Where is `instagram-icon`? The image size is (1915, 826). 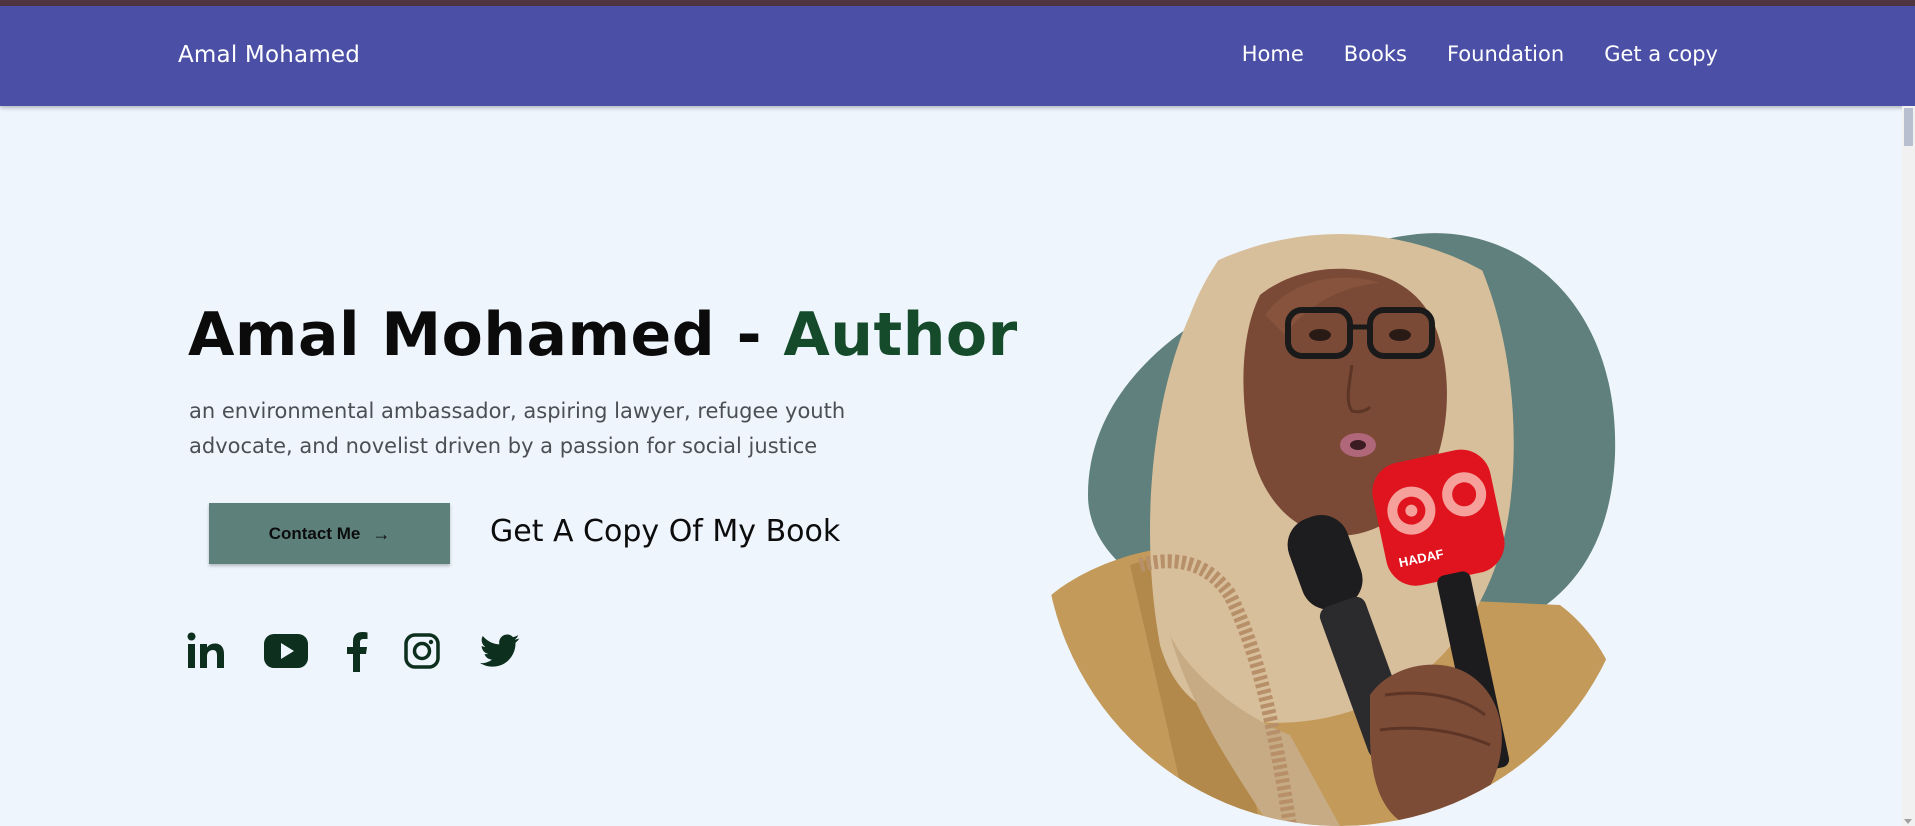 instagram-icon is located at coordinates (422, 651).